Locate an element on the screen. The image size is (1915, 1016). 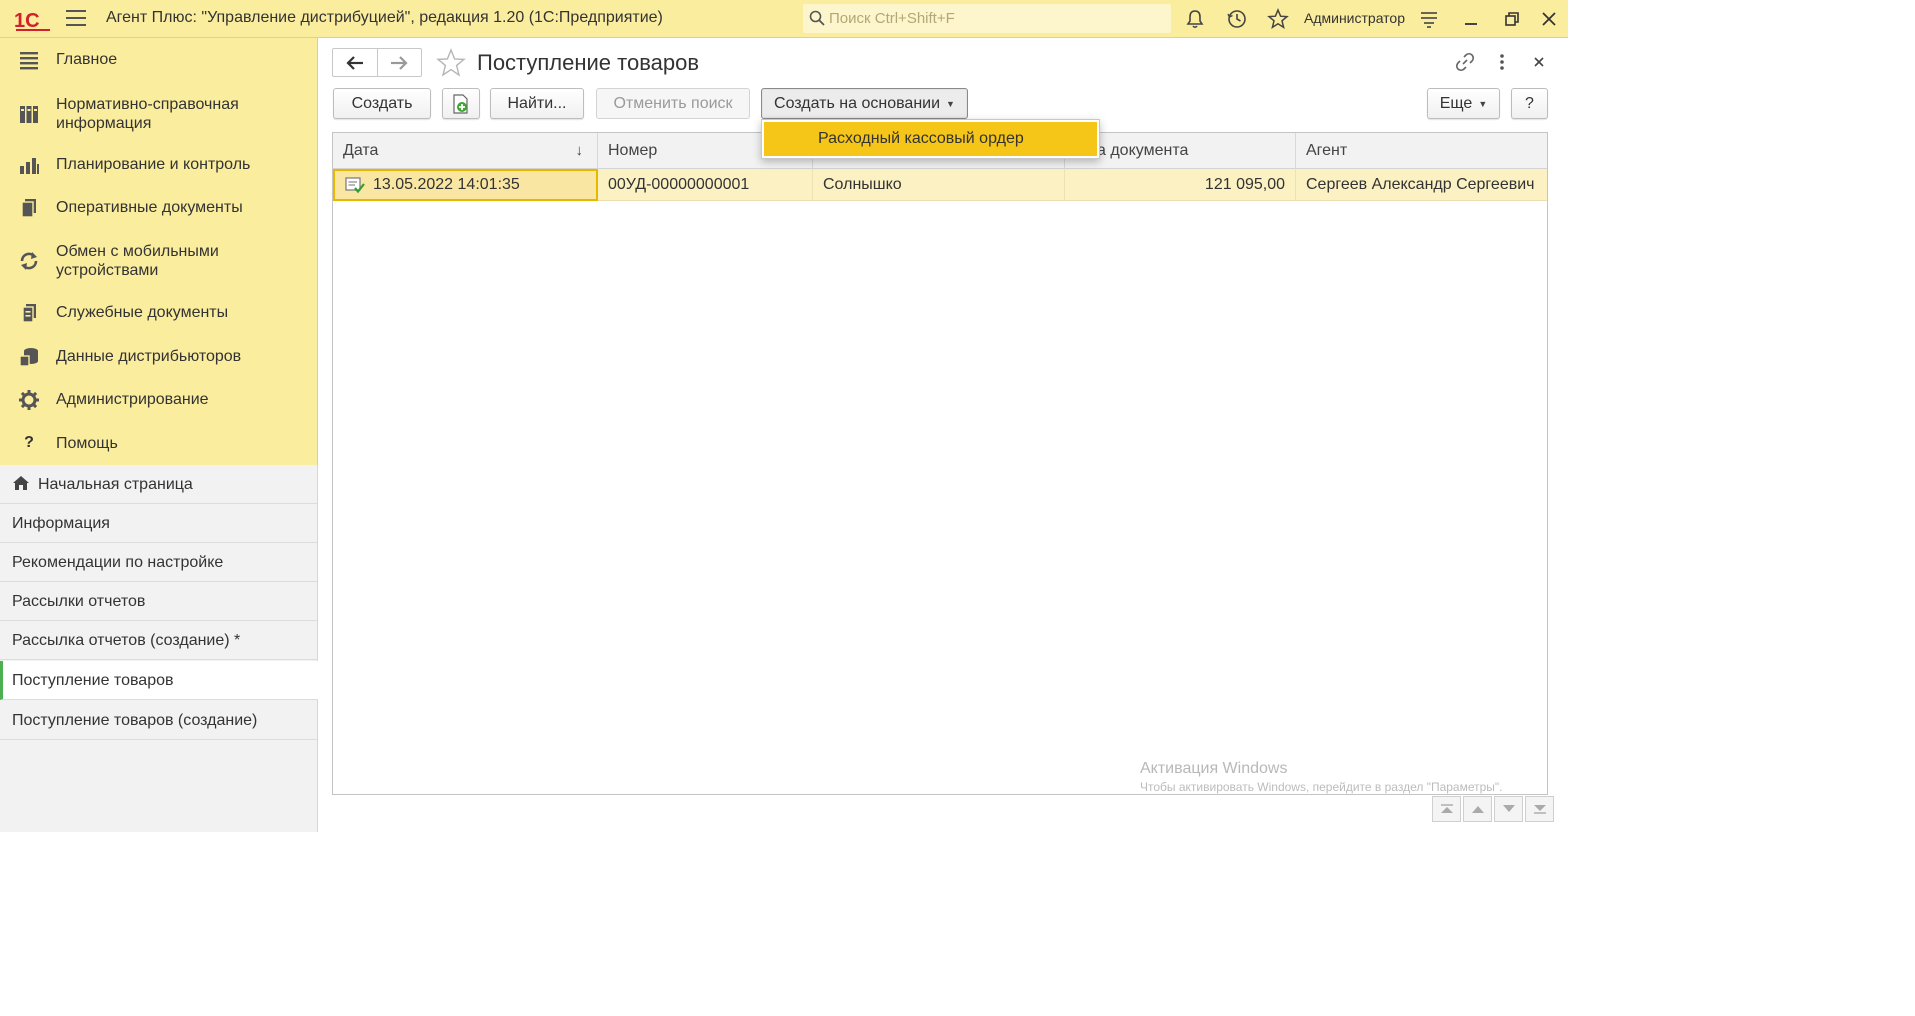
open-window-item: Рассылки отчетов is located at coordinates (159, 601).